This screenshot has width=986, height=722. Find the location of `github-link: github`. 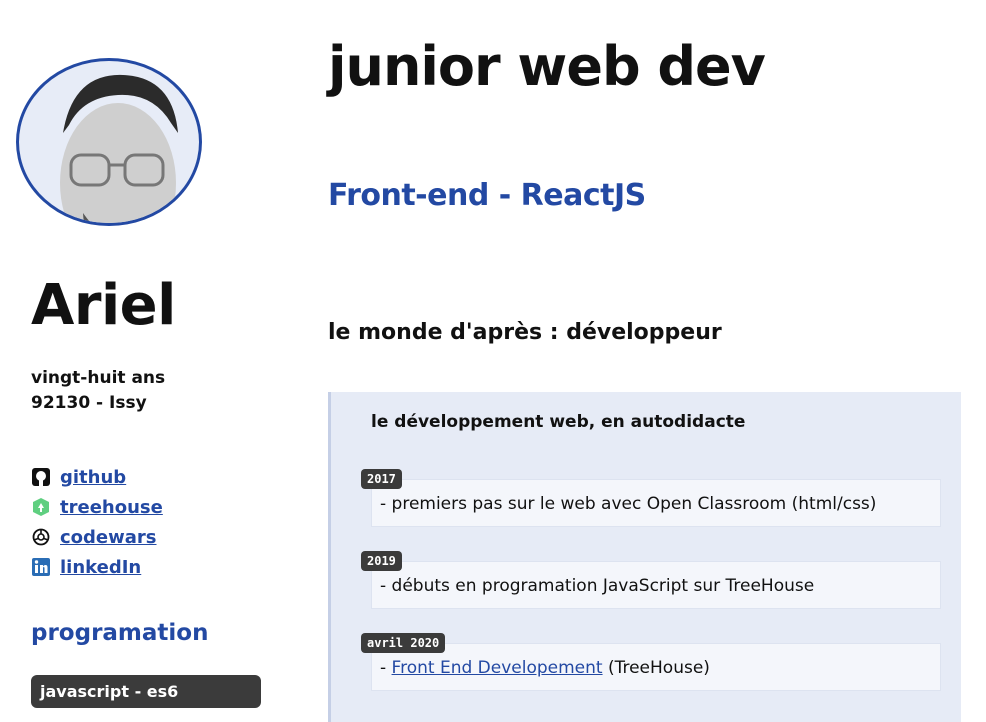

github-link: github is located at coordinates (93, 477).